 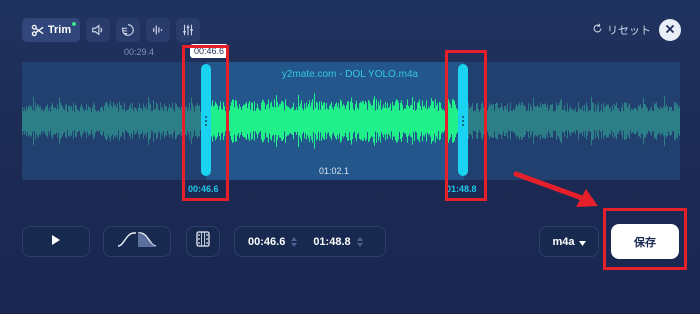 What do you see at coordinates (569, 241) in the screenshot?
I see `format-select: m4a` at bounding box center [569, 241].